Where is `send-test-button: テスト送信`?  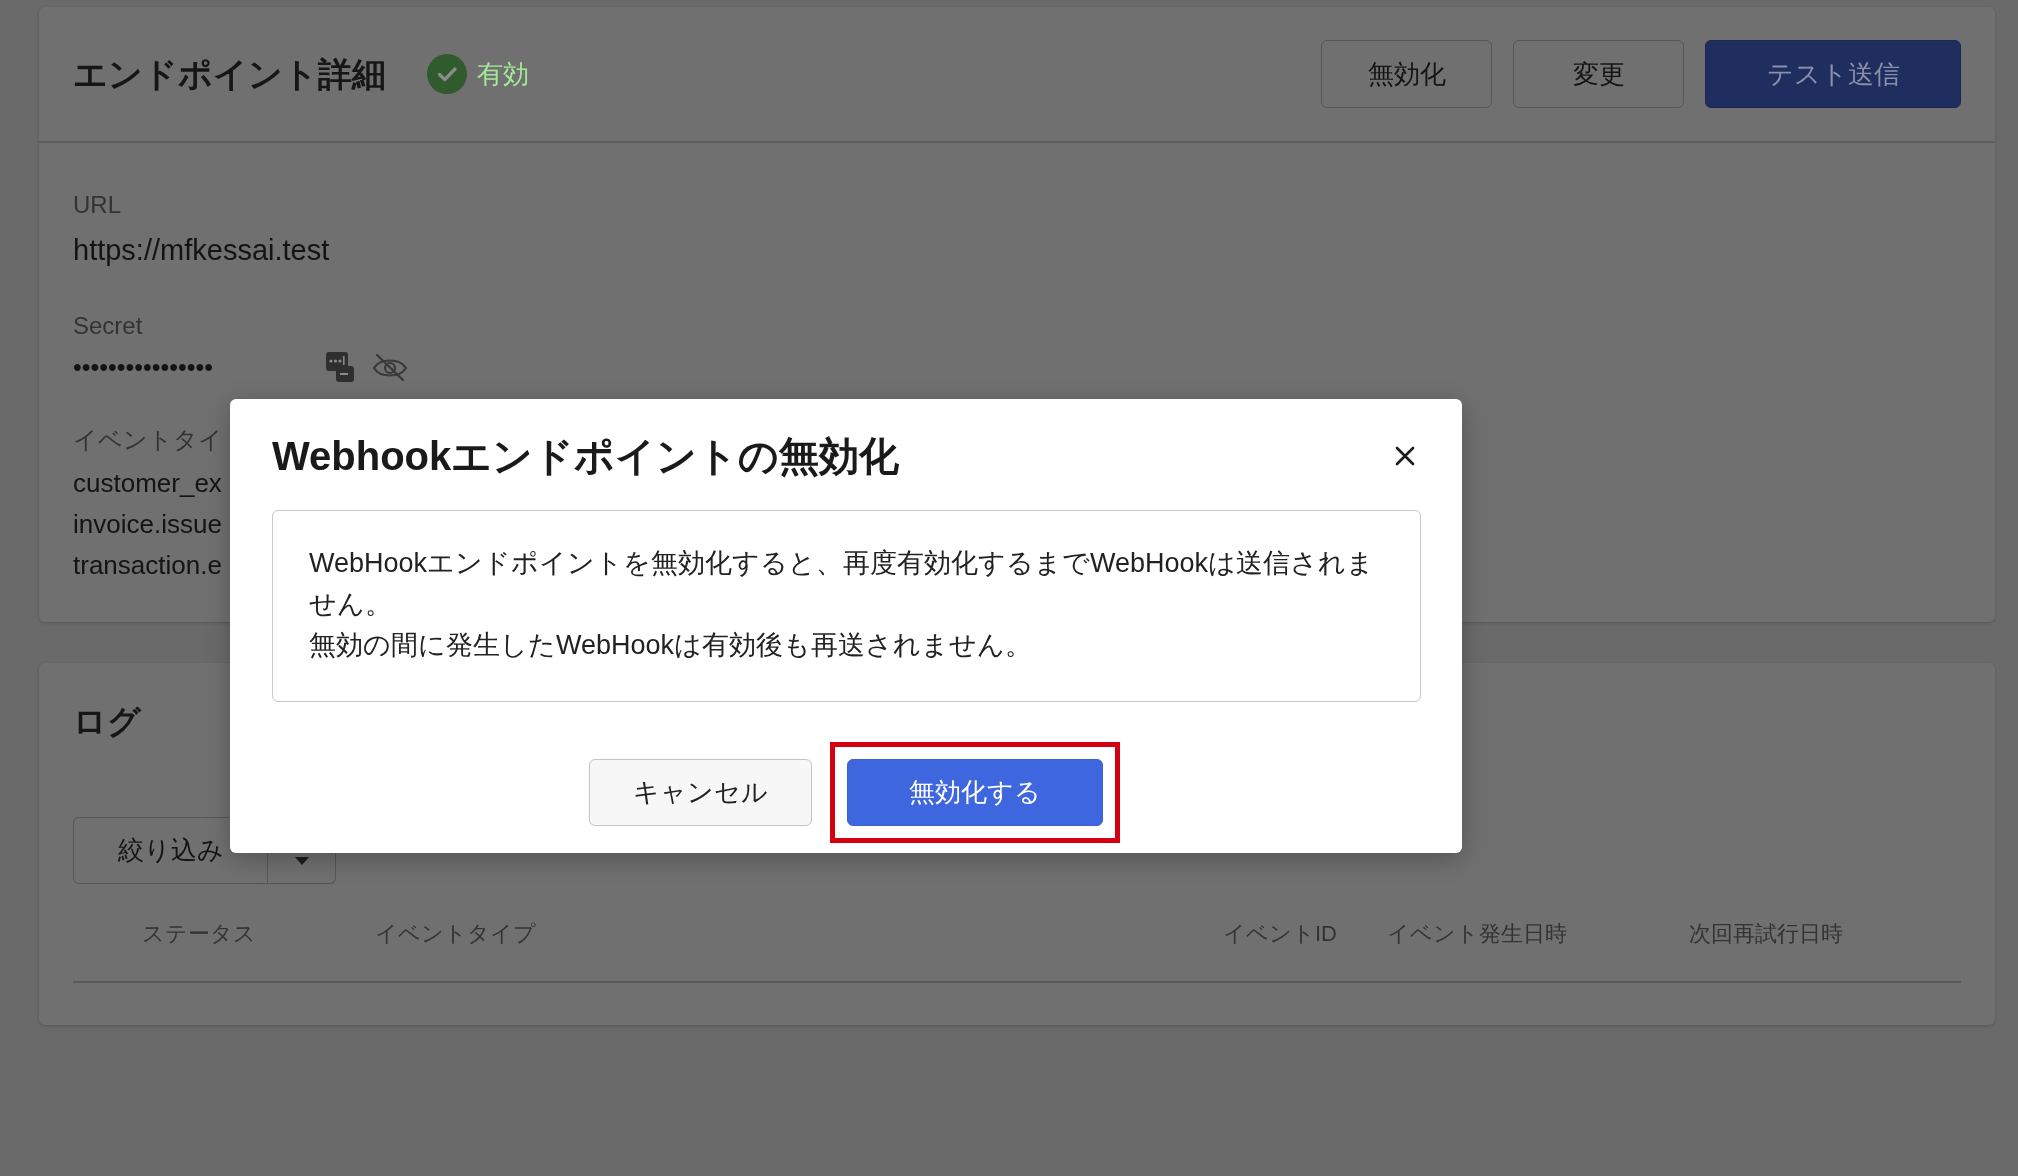 send-test-button: テスト送信 is located at coordinates (1833, 74).